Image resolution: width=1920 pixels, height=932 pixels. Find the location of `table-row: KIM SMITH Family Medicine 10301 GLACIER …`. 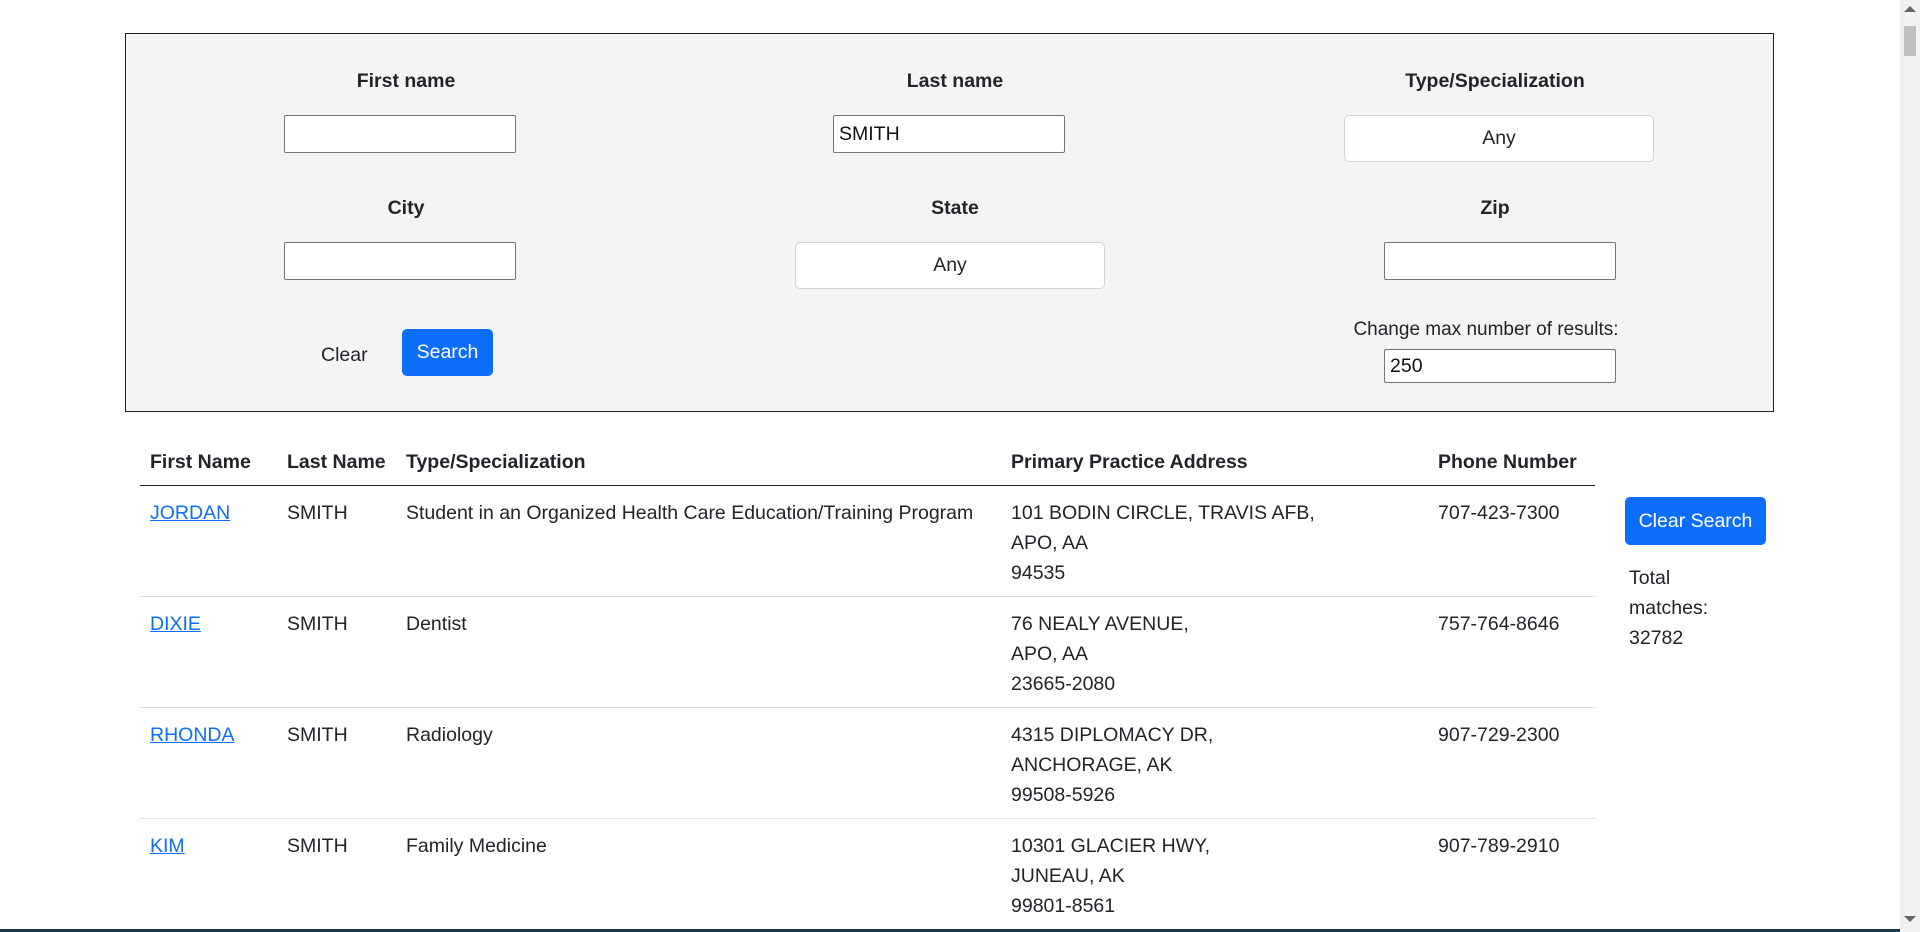

table-row: KIM SMITH Family Medicine 10301 GLACIER … is located at coordinates (867, 874).